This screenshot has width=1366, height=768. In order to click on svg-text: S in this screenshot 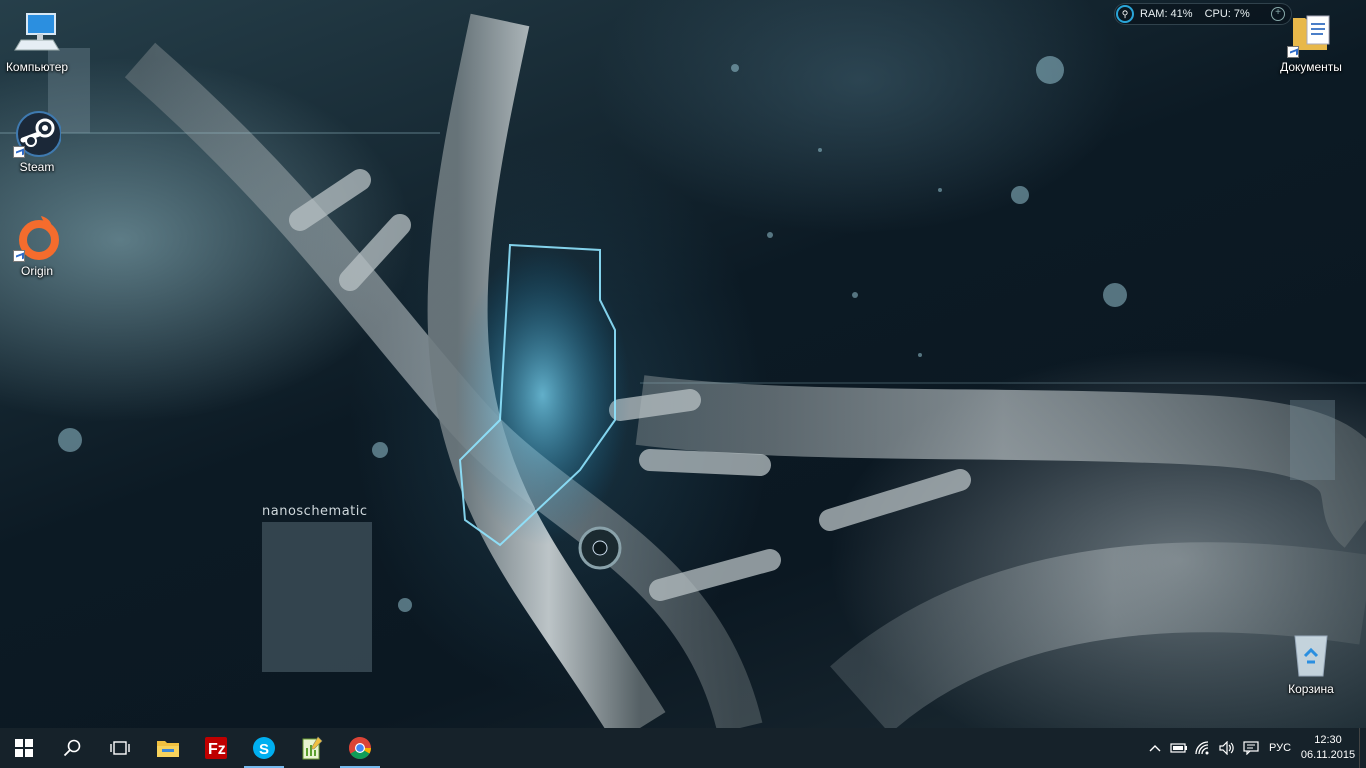, I will do `click(264, 749)`.